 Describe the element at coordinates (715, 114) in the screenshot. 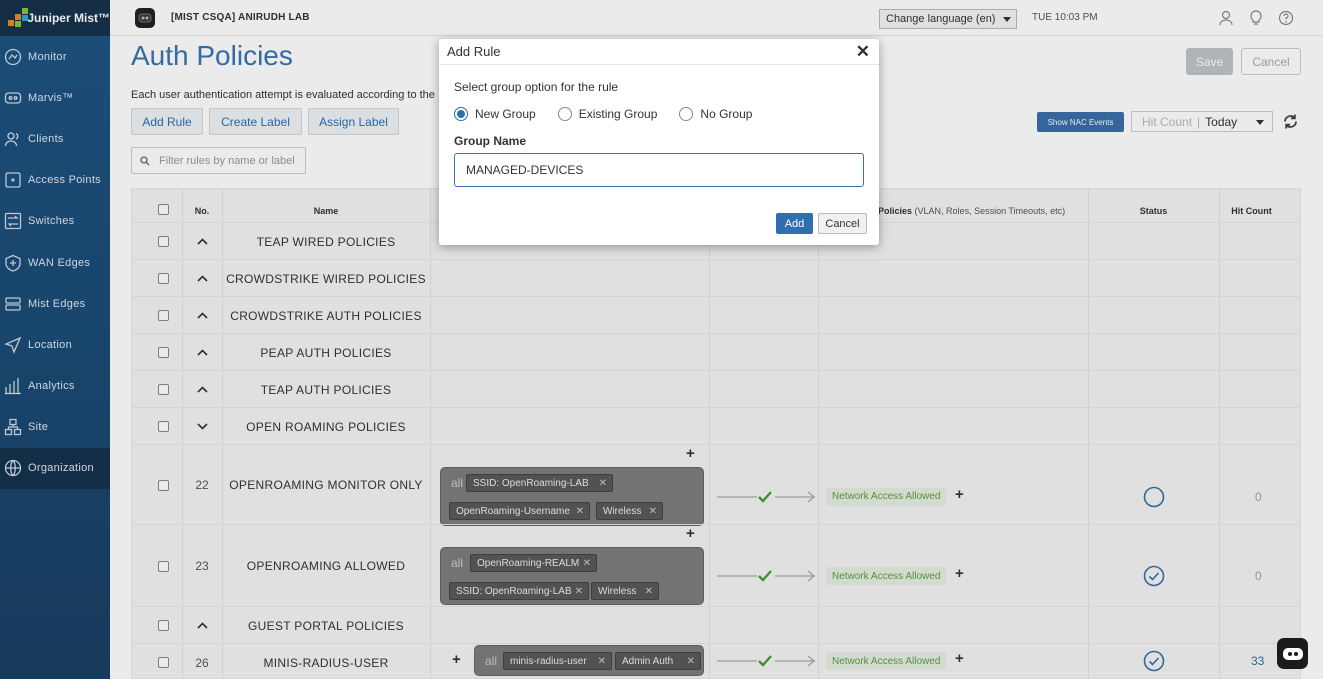

I see `radio-no-group: No Group` at that location.